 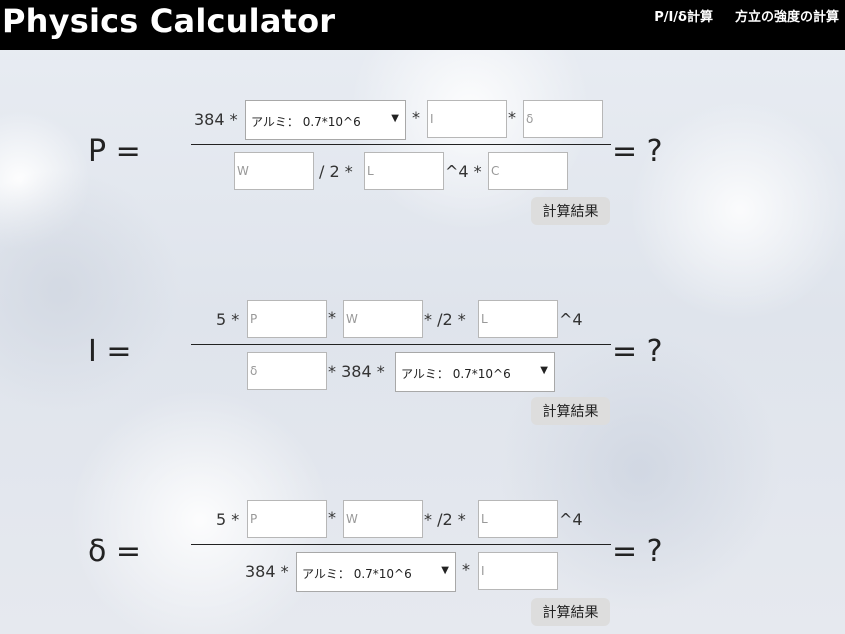 I want to click on nav-link-mullion-strength: 方立の強度の計算, so click(x=787, y=15).